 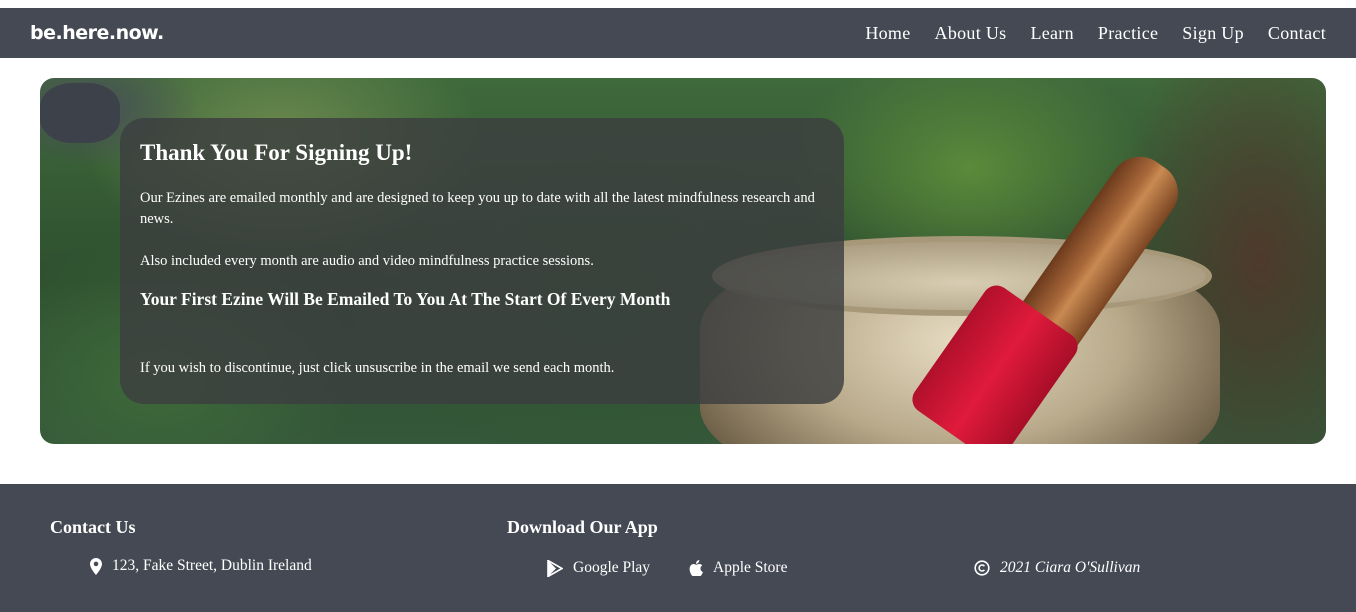 What do you see at coordinates (93, 527) in the screenshot?
I see `contact-heading: Contact Us` at bounding box center [93, 527].